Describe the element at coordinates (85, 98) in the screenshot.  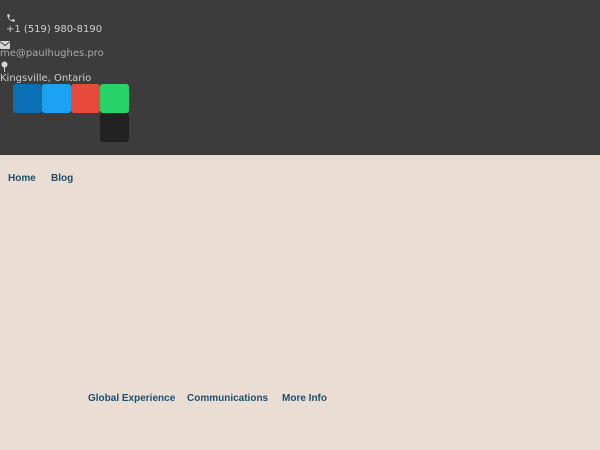
I see `google-plus-button` at that location.